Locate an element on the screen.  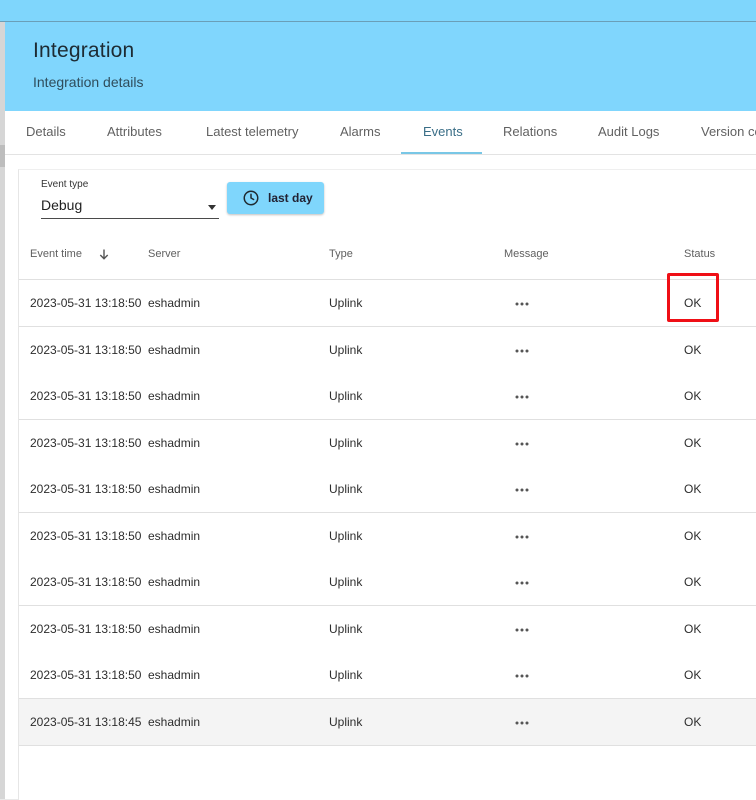
time-window-label: last day is located at coordinates (290, 198).